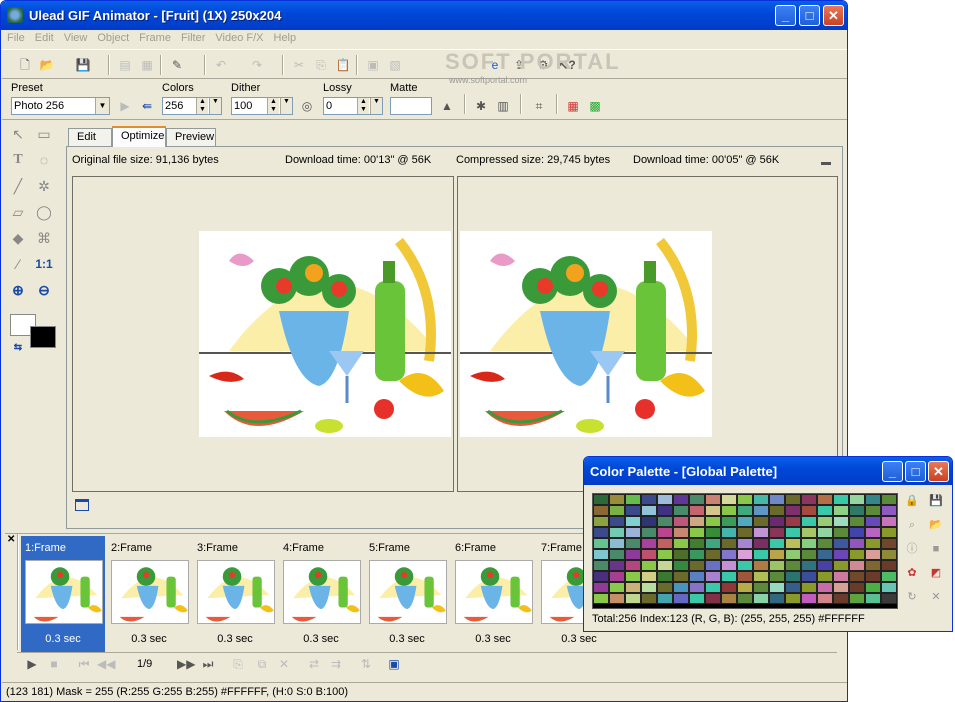  What do you see at coordinates (314, 664) in the screenshot?
I see `tween-icon: ⇄` at bounding box center [314, 664].